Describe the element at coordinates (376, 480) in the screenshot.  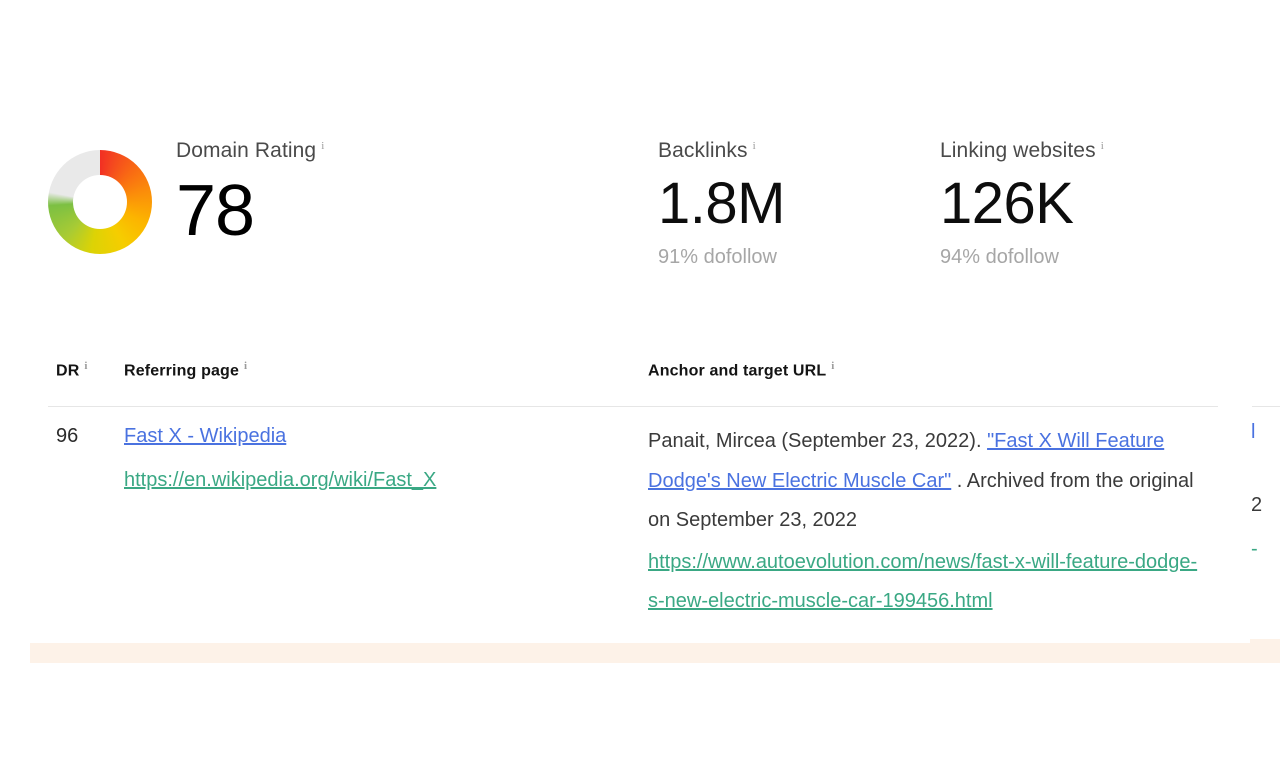
I see `referring-page-url: https://en.wikipedia.org/wiki/Fast_X` at that location.